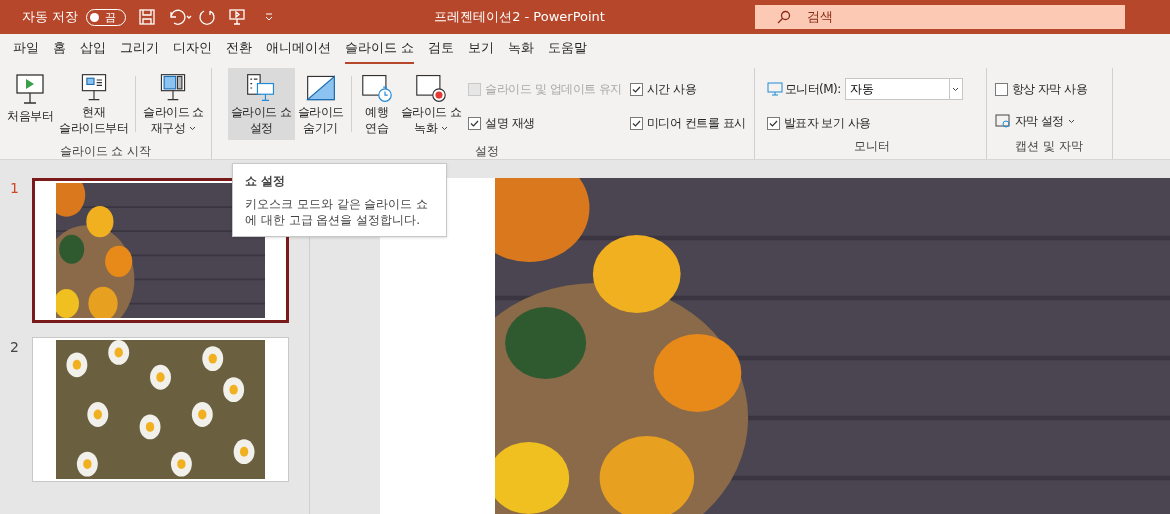 This screenshot has height=514, width=1170. What do you see at coordinates (50, 17) in the screenshot?
I see `autosave-label: 자동 저장` at bounding box center [50, 17].